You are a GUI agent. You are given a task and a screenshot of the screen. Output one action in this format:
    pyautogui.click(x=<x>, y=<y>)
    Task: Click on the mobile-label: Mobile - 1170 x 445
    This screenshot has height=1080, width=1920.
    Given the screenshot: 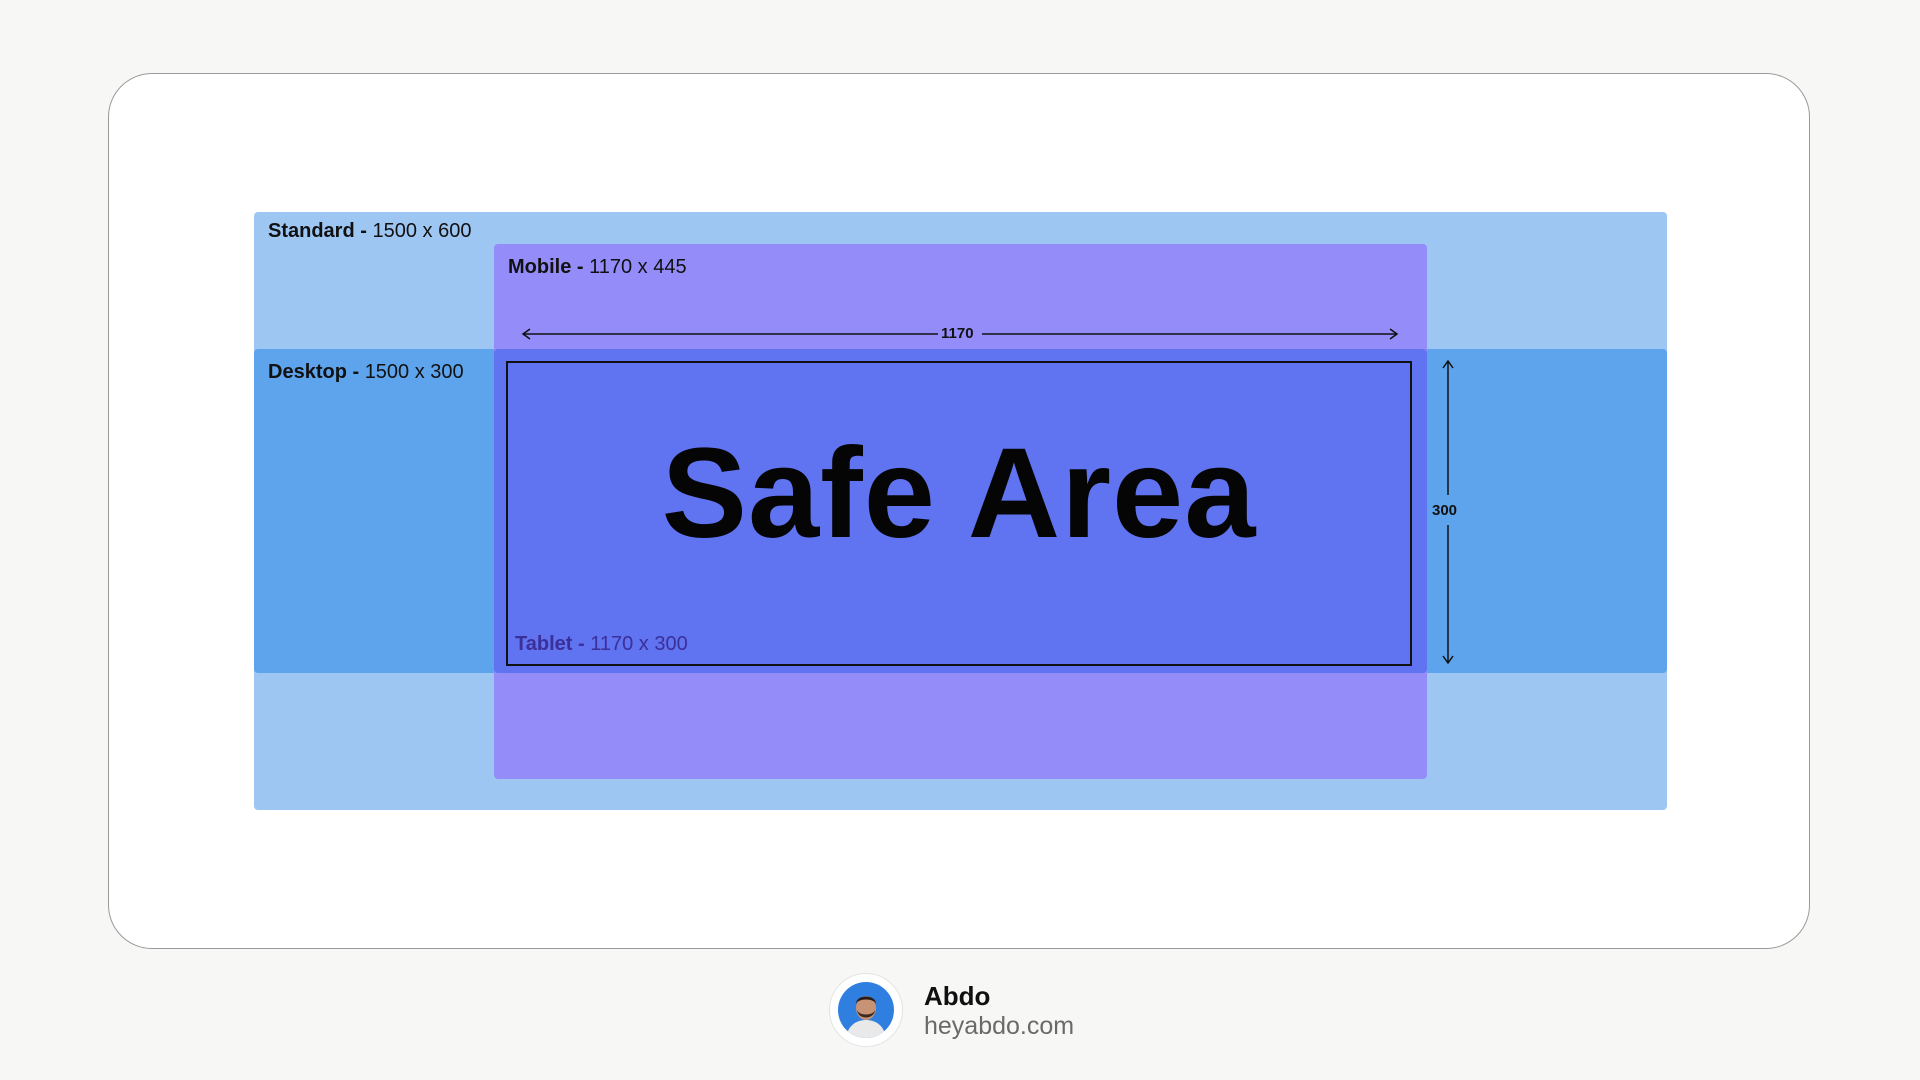 What is the action you would take?
    pyautogui.click(x=597, y=267)
    